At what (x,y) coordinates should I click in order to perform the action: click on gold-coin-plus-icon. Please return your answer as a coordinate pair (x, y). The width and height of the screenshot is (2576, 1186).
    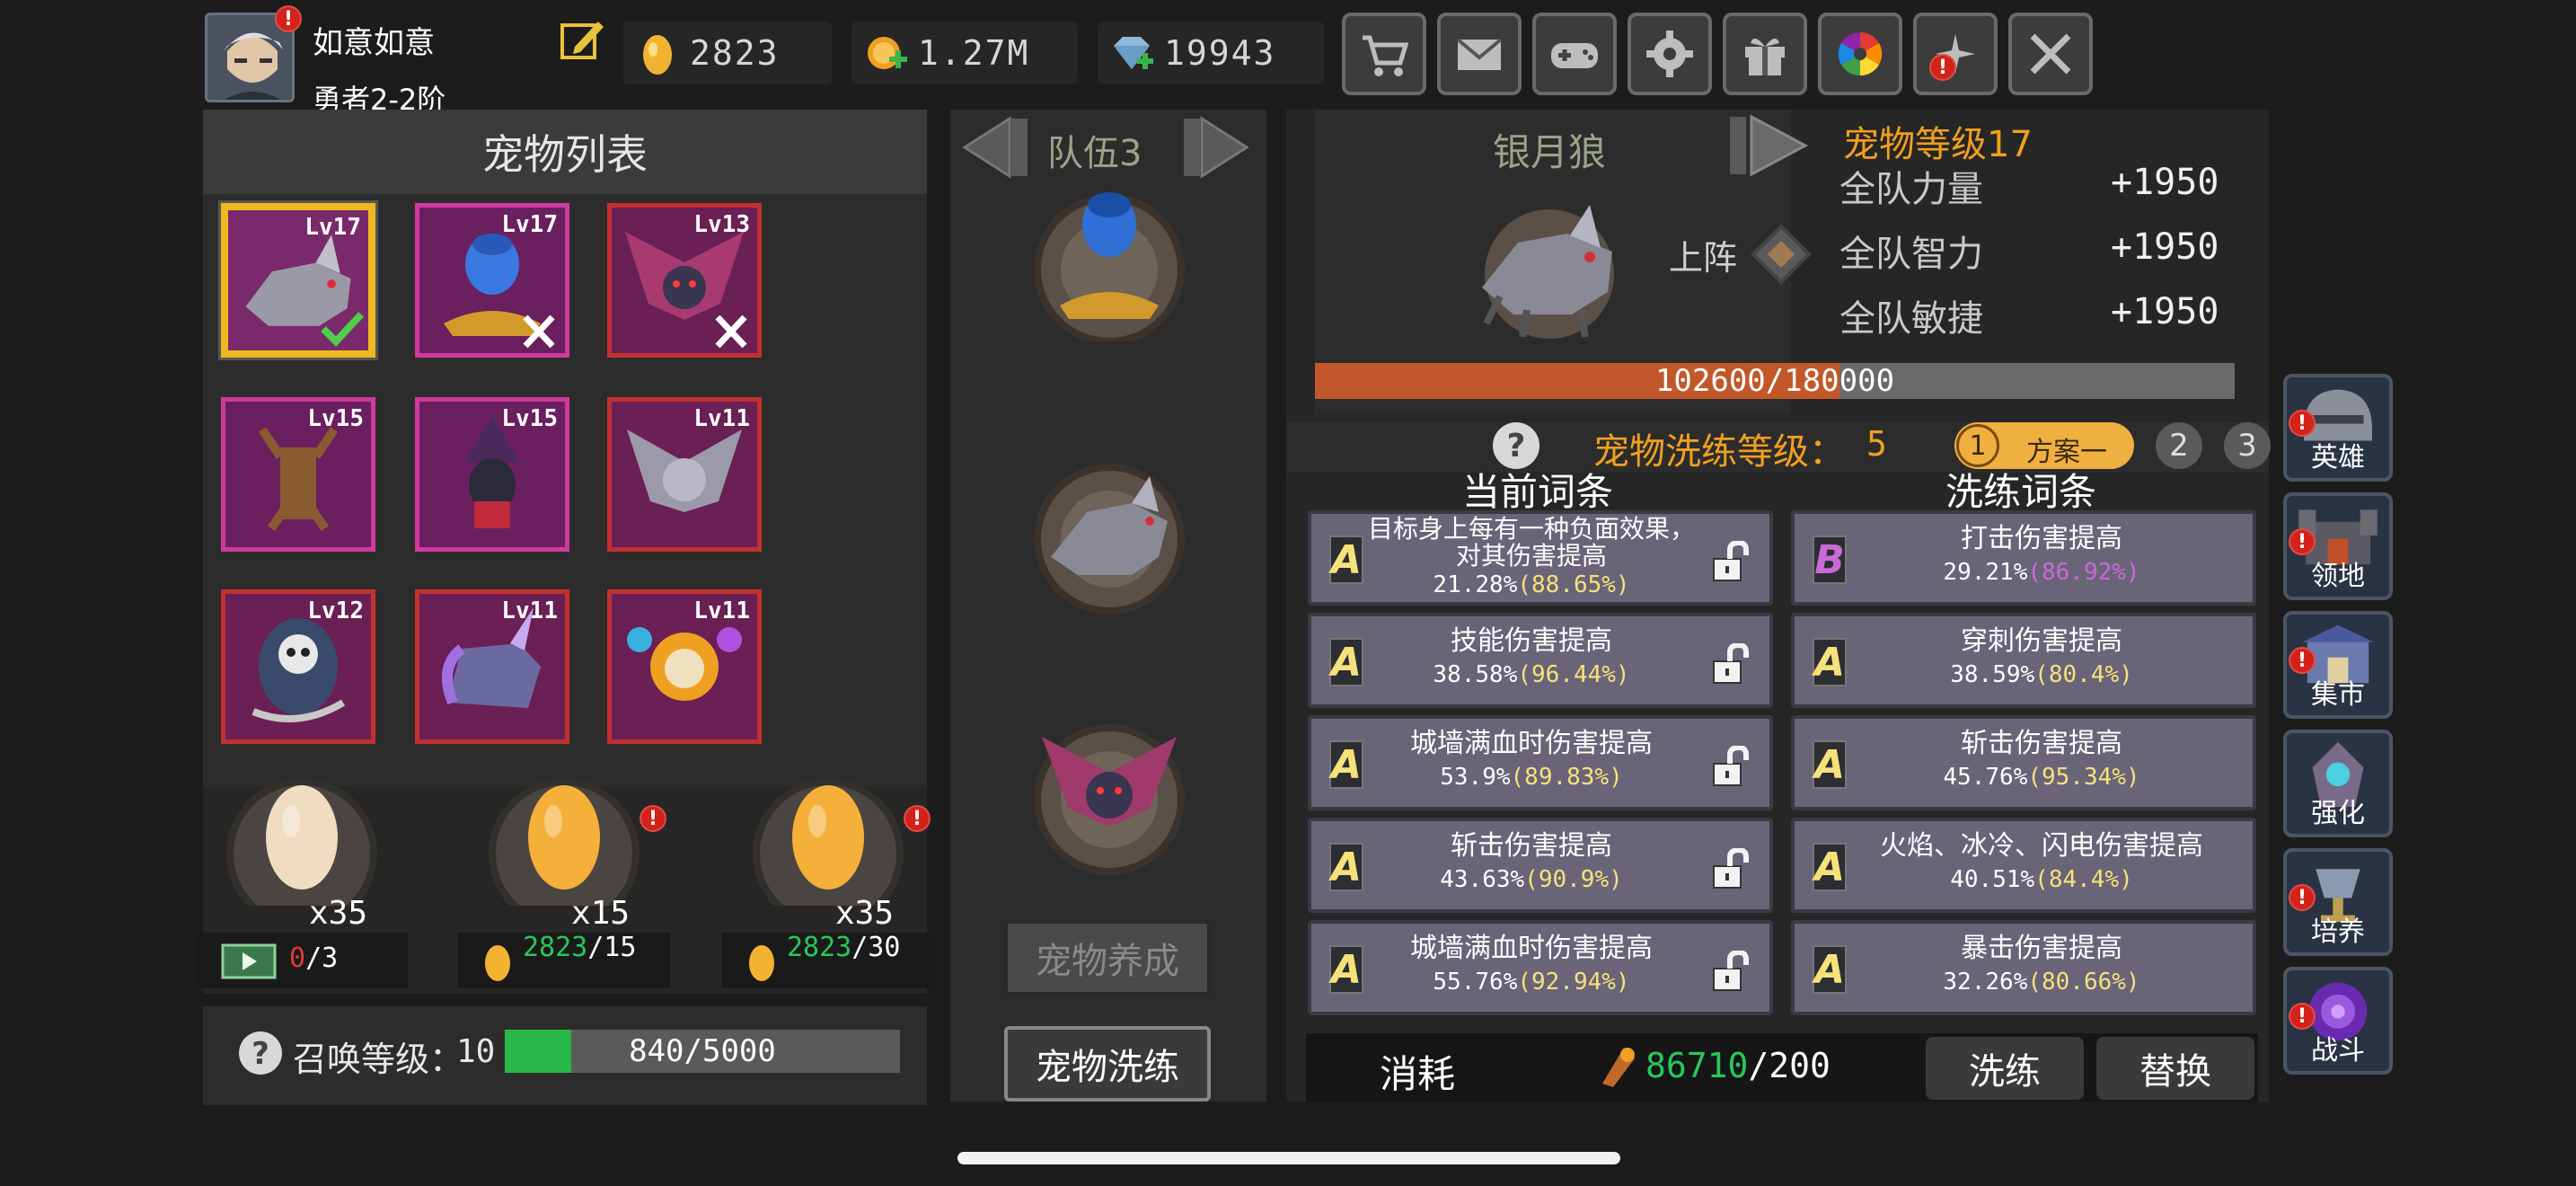
    Looking at the image, I should click on (886, 53).